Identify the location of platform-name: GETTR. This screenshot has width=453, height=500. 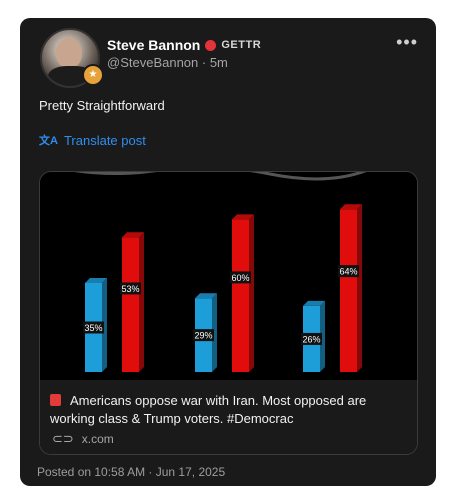
(241, 45).